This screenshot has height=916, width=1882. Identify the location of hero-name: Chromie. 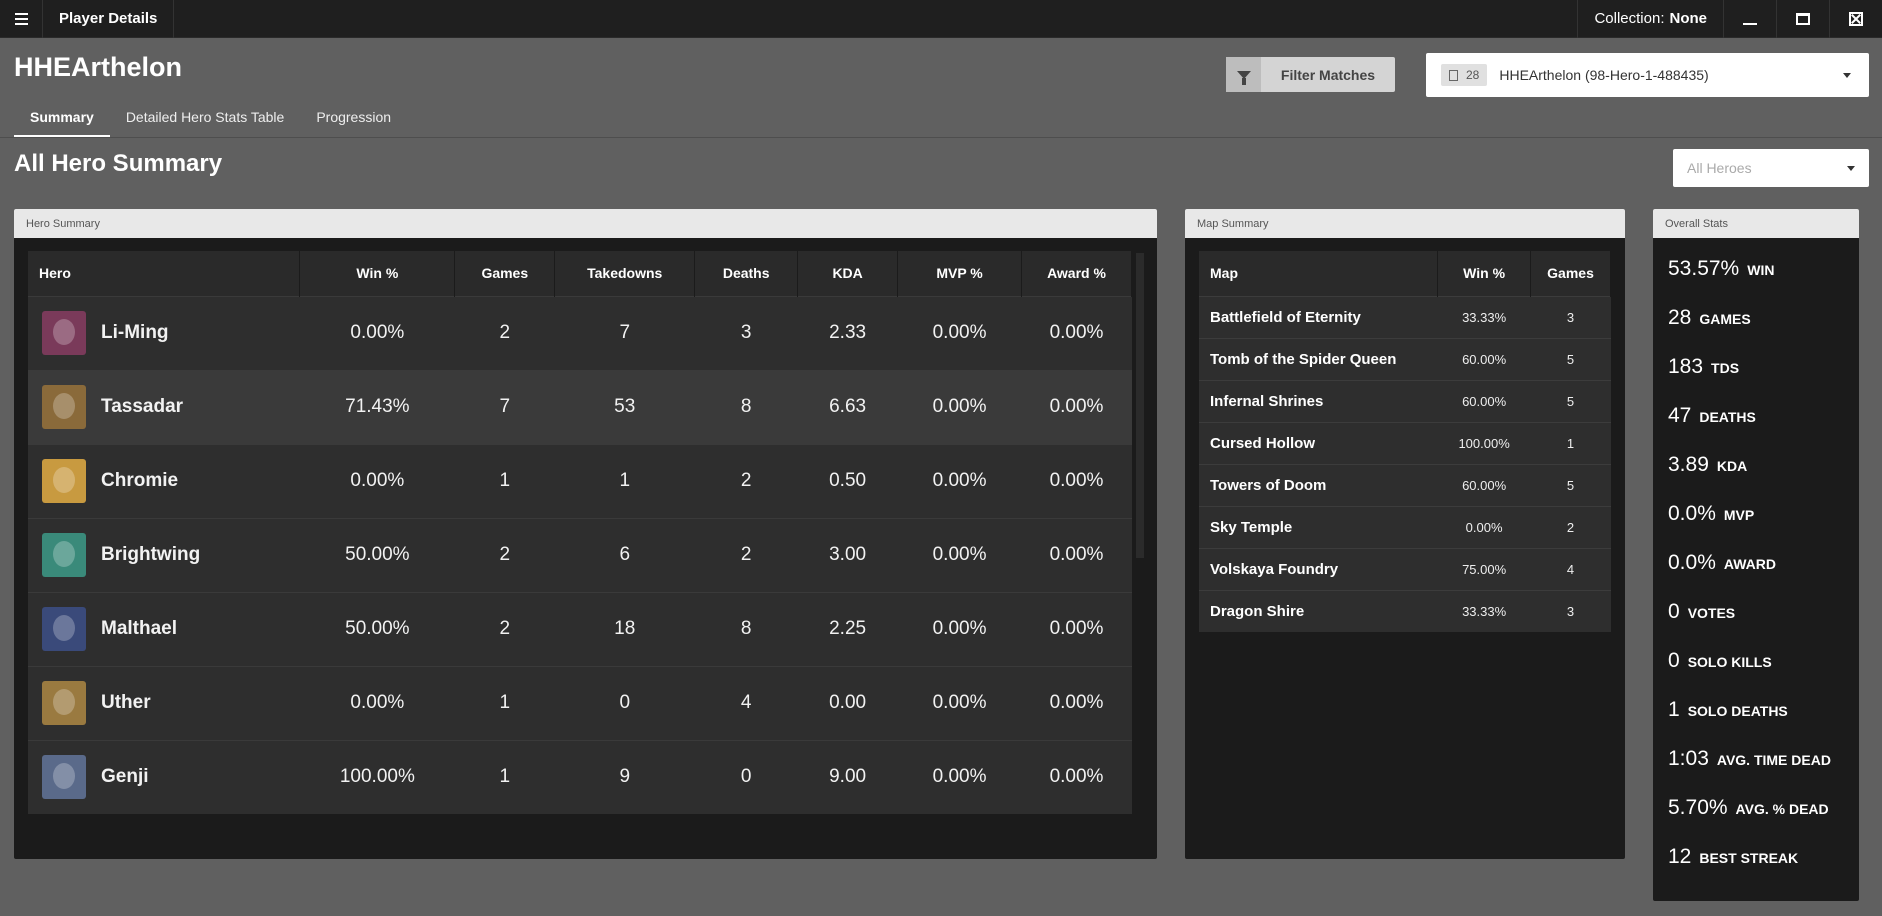
(140, 480).